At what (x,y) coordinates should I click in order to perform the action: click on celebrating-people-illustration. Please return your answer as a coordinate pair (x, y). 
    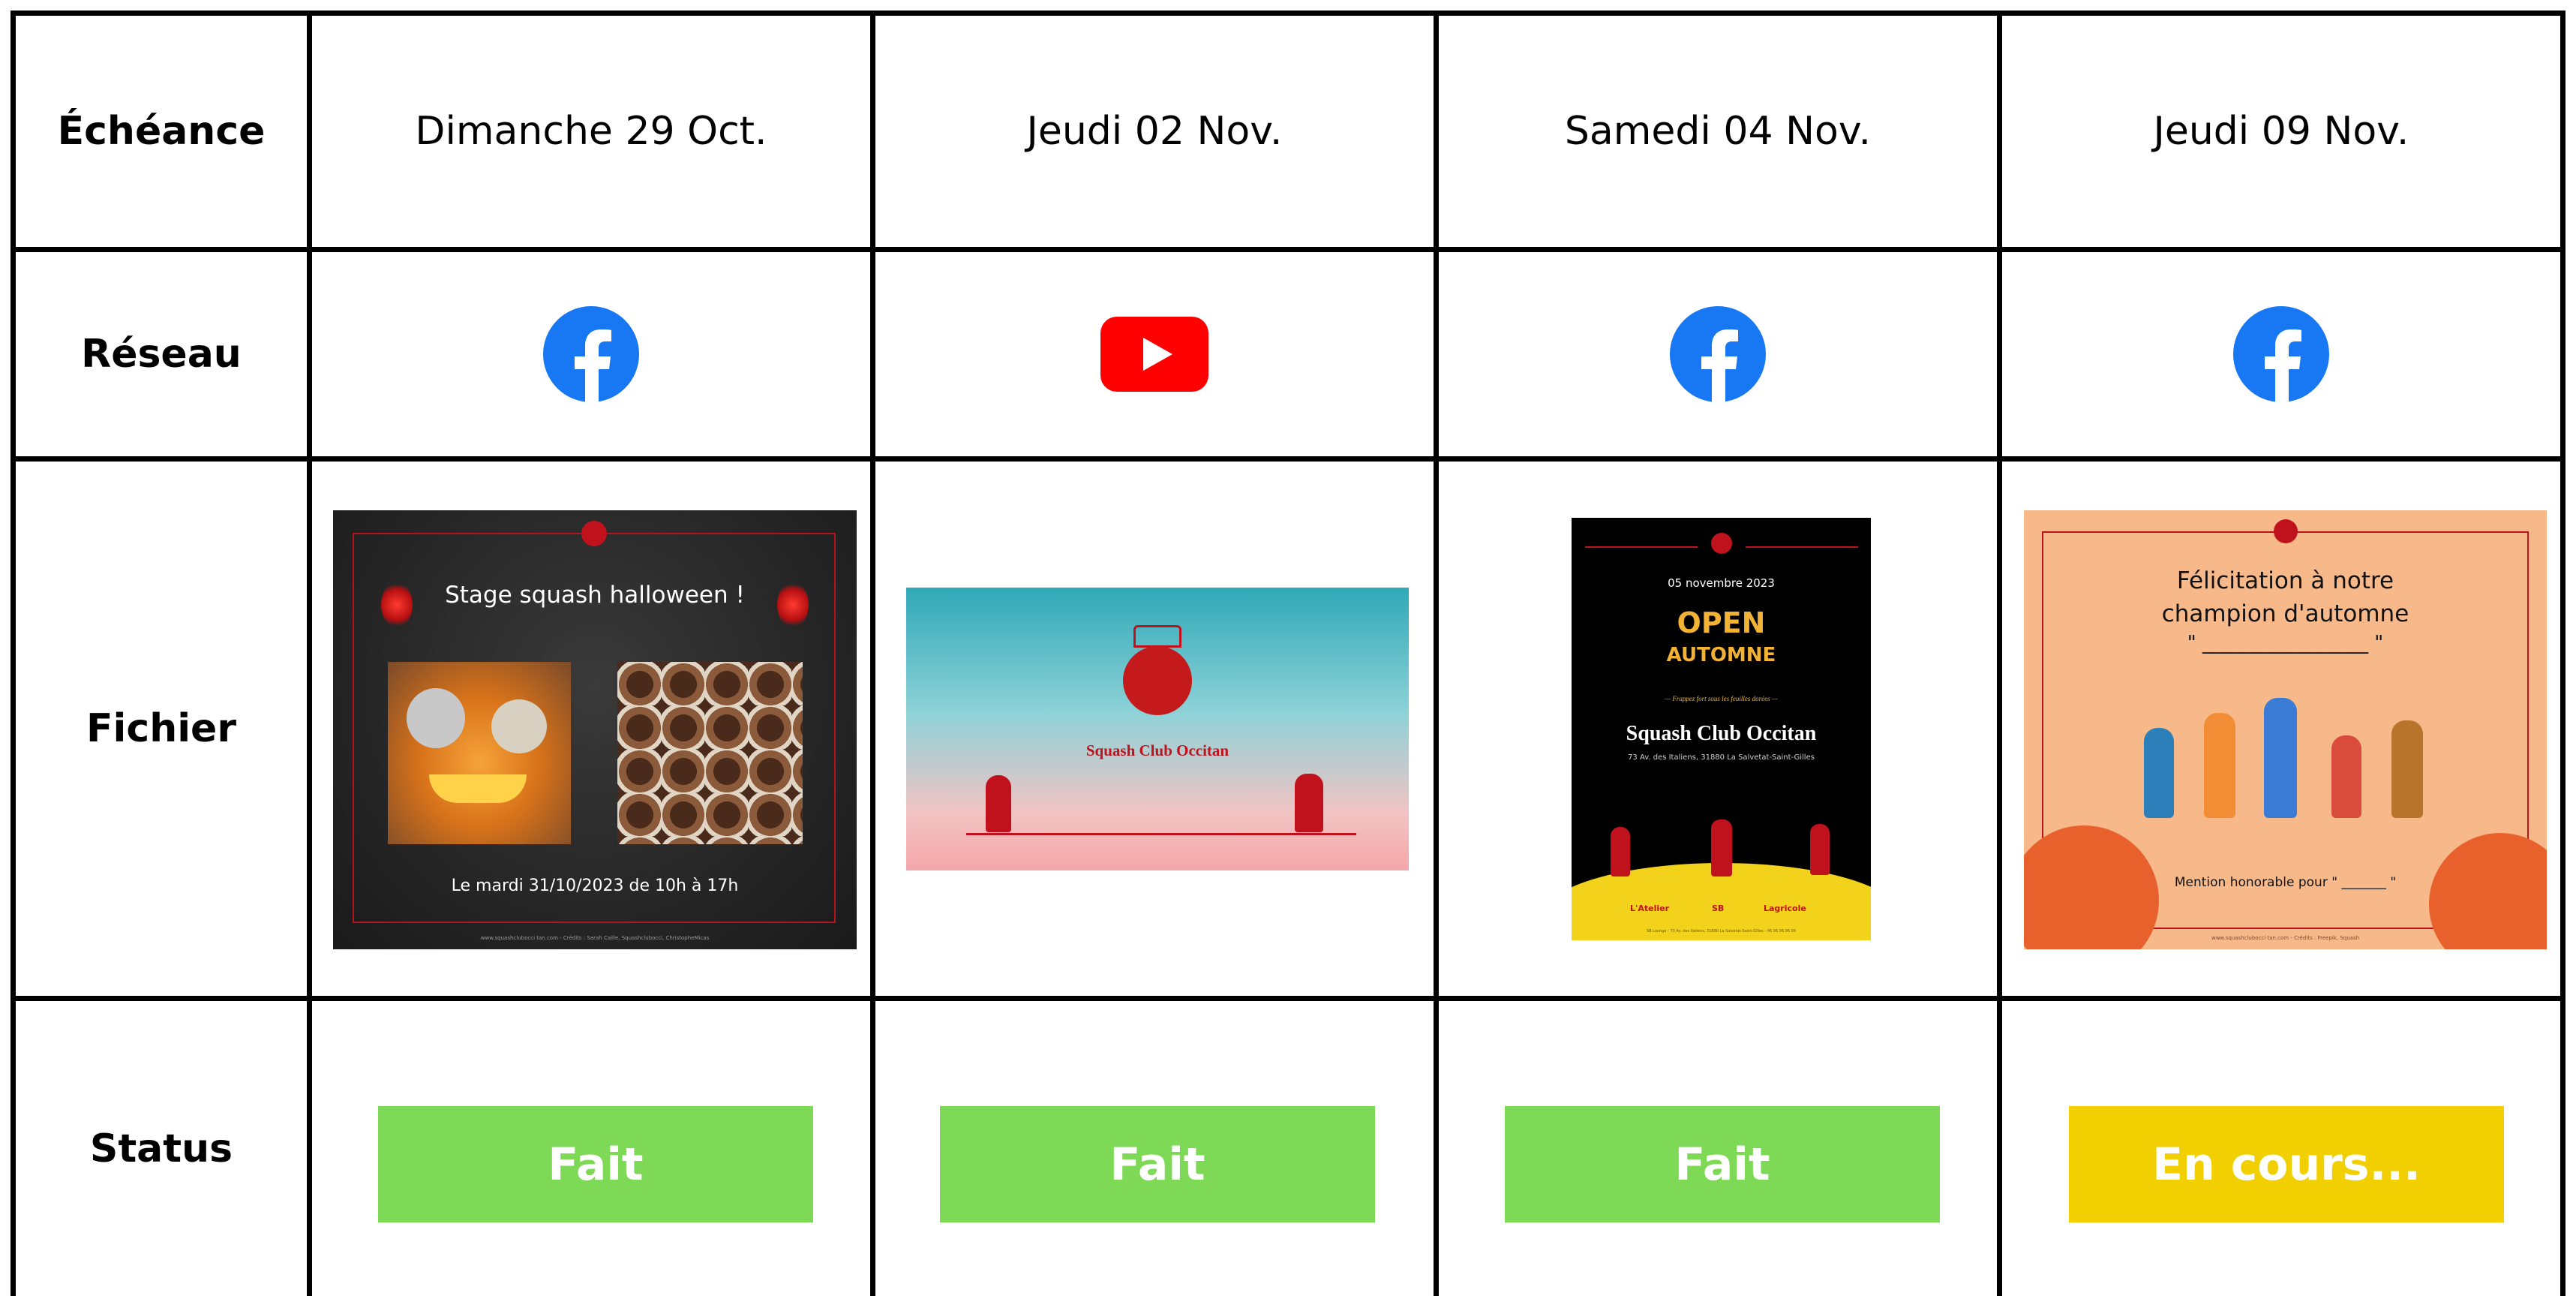
    Looking at the image, I should click on (2286, 761).